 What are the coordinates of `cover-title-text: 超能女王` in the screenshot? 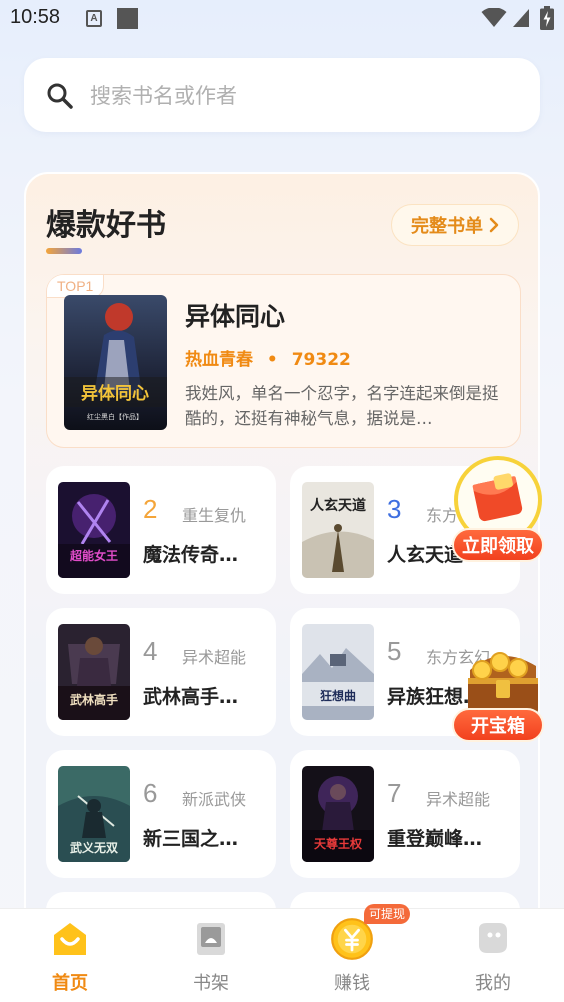 It's located at (93, 555).